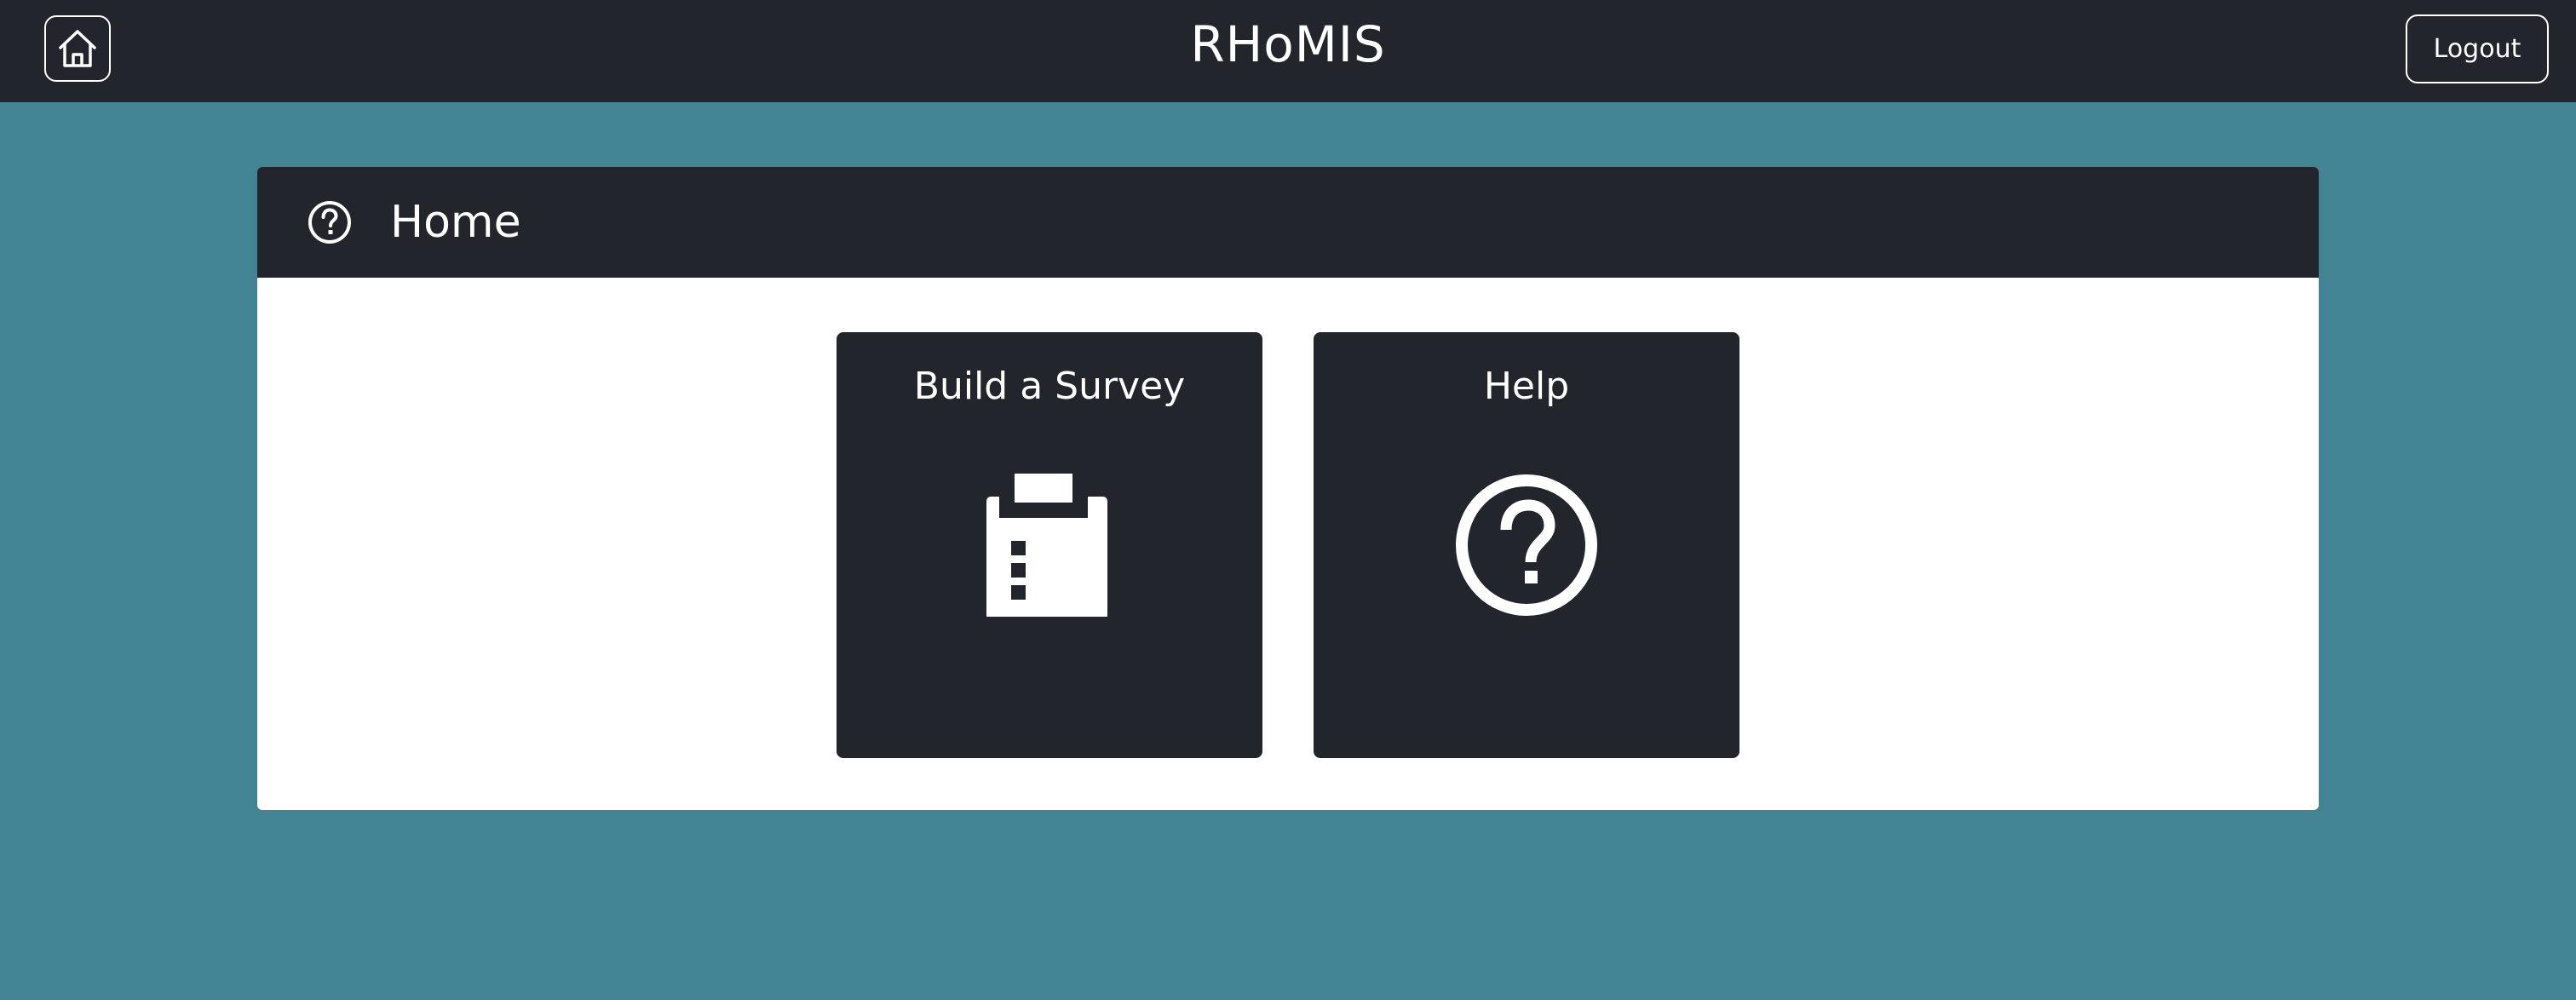 The image size is (2576, 1000). I want to click on tile-label: Help, so click(1527, 386).